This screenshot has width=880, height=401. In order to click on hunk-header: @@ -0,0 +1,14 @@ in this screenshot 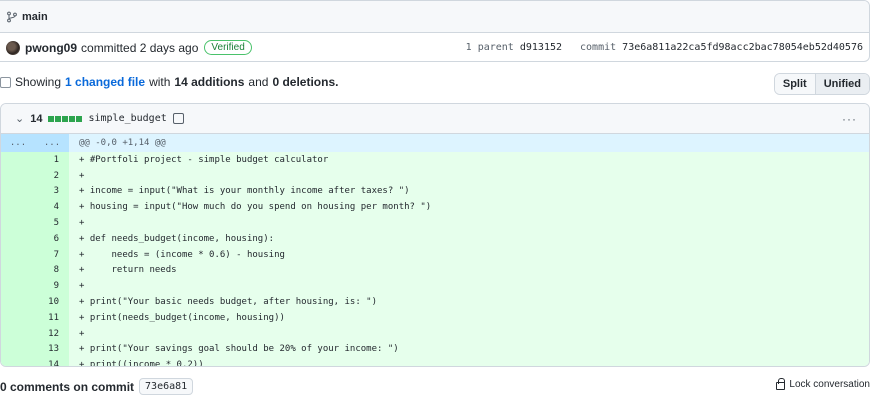, I will do `click(122, 143)`.